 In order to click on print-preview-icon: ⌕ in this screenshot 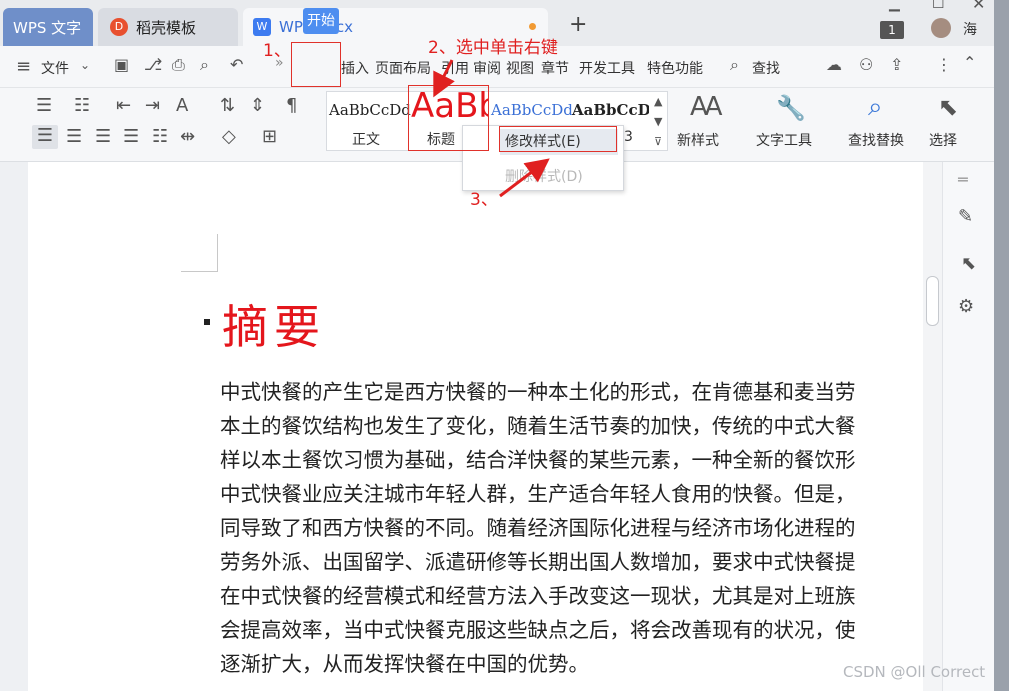, I will do `click(204, 65)`.